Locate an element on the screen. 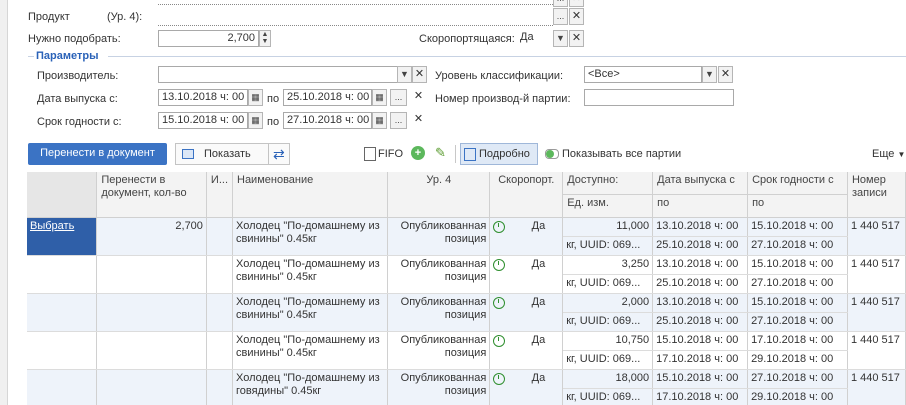  perishable-dropdown-button: ▼ is located at coordinates (560, 38).